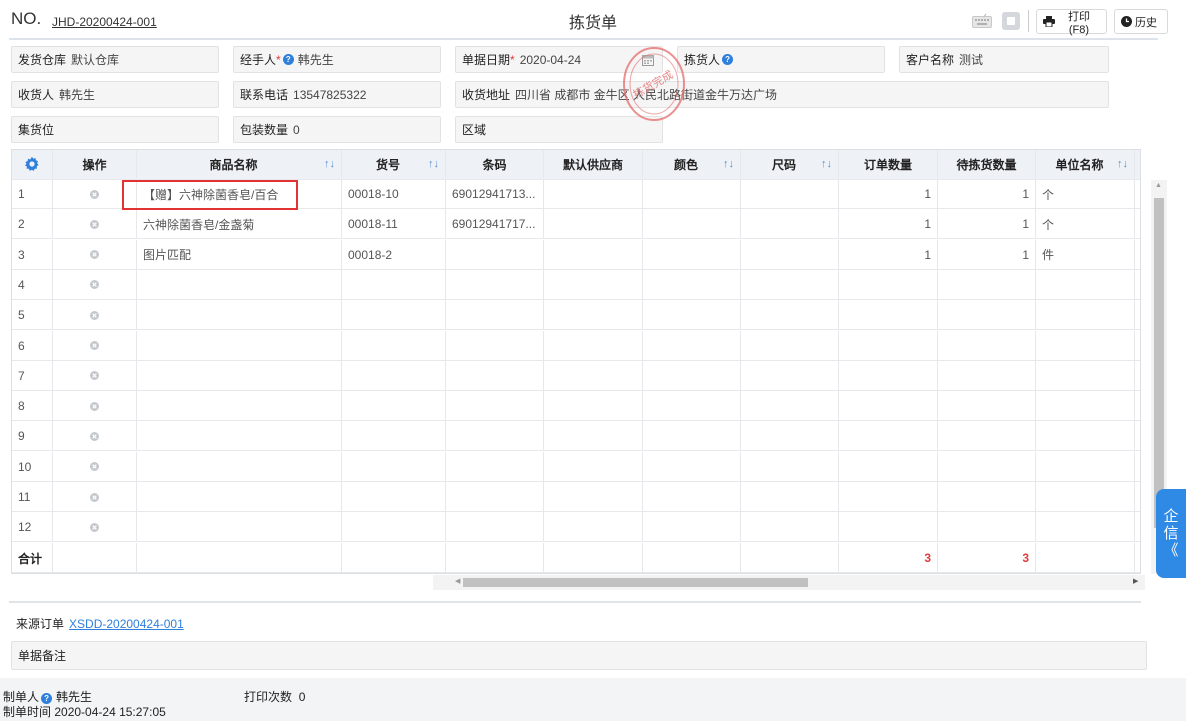  Describe the element at coordinates (579, 655) in the screenshot. I see `remark-field: 单据备注` at that location.